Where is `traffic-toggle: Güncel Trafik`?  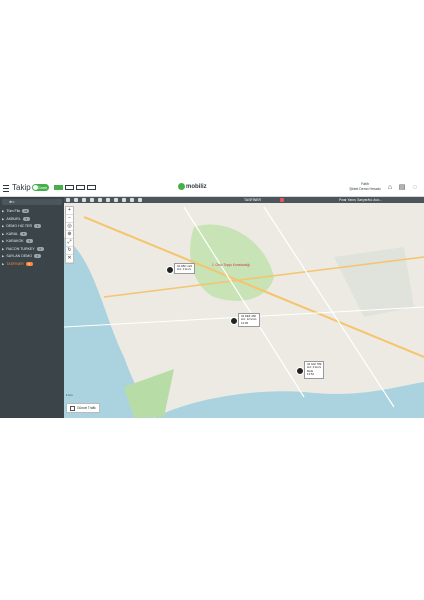 traffic-toggle: Güncel Trafik is located at coordinates (83, 408).